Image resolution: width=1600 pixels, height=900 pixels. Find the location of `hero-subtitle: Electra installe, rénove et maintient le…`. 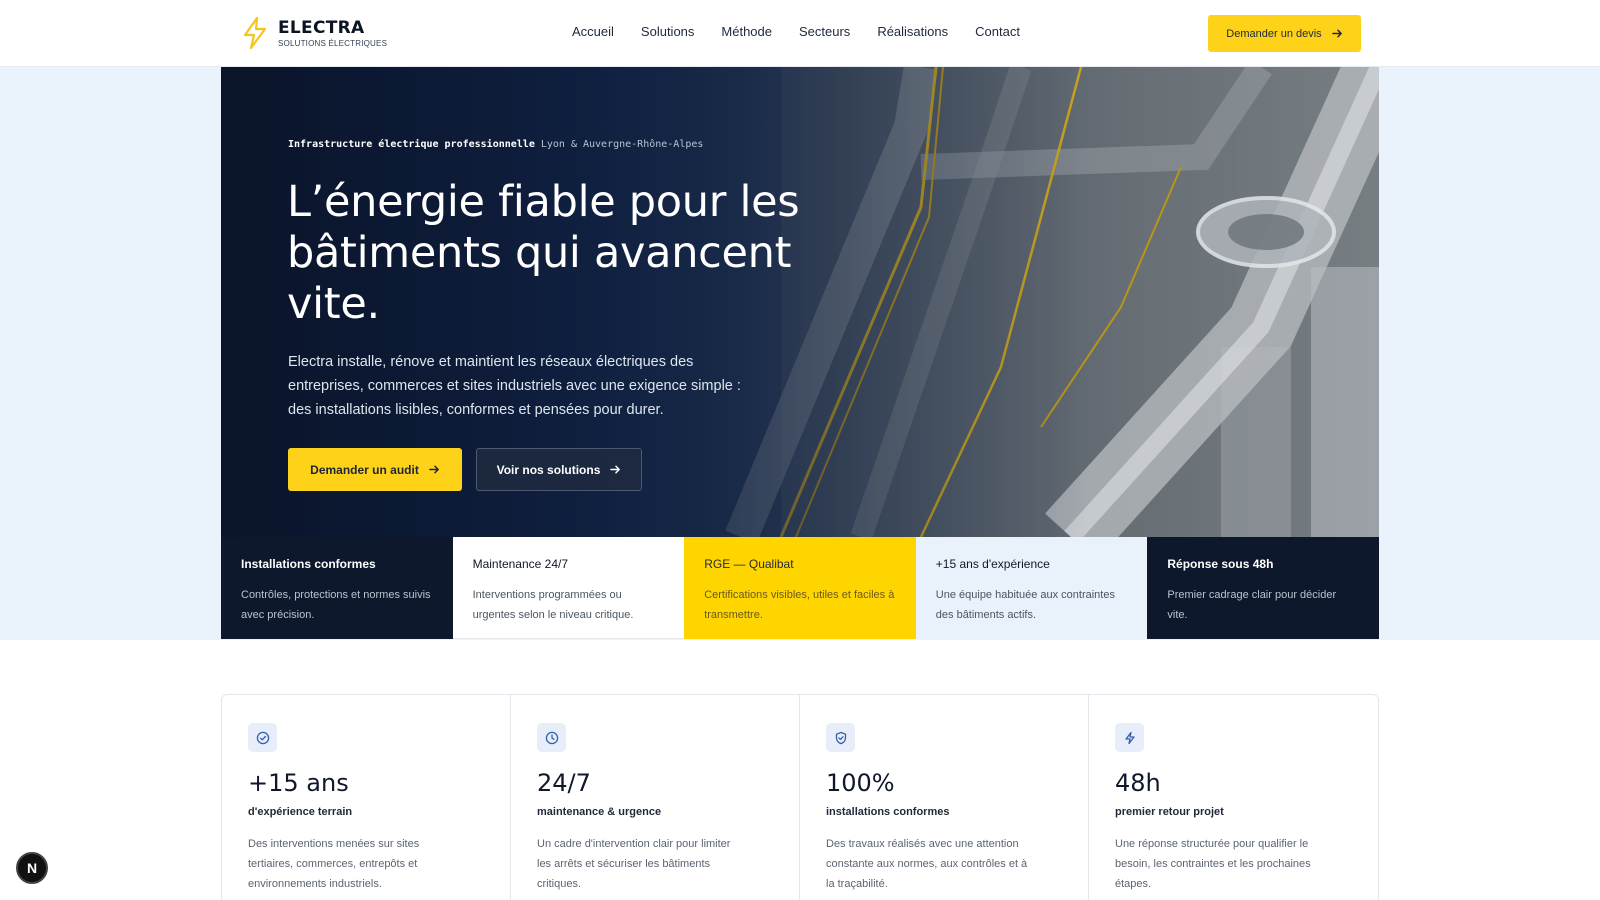

hero-subtitle: Electra installe, rénove et maintient le… is located at coordinates (514, 386).